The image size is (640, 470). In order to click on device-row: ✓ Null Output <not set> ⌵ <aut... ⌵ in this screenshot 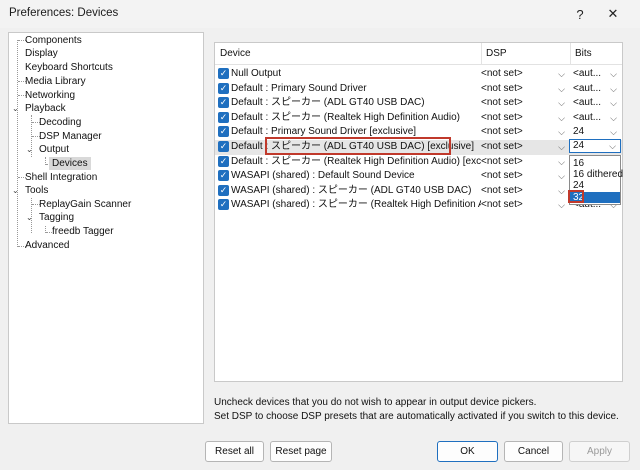, I will do `click(418, 74)`.